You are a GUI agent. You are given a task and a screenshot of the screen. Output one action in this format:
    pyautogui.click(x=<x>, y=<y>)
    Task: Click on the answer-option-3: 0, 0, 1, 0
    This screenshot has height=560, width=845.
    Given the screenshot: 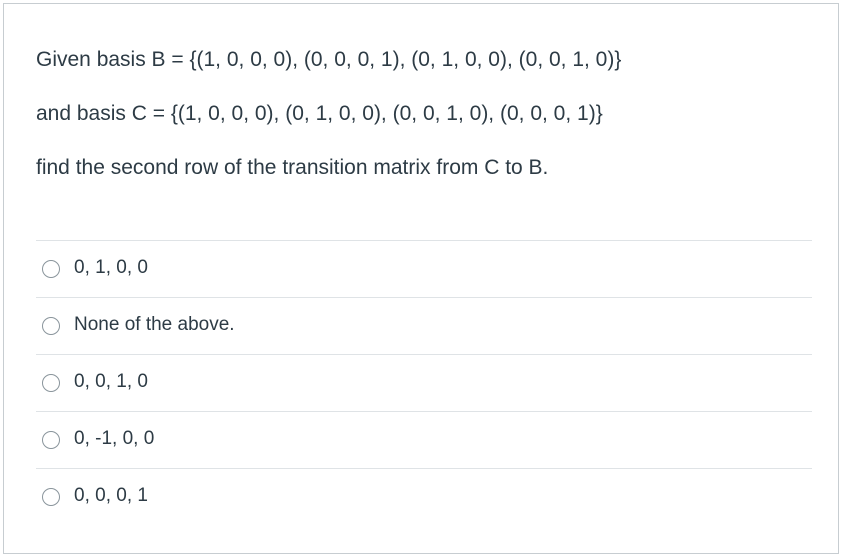 What is the action you would take?
    pyautogui.click(x=424, y=382)
    